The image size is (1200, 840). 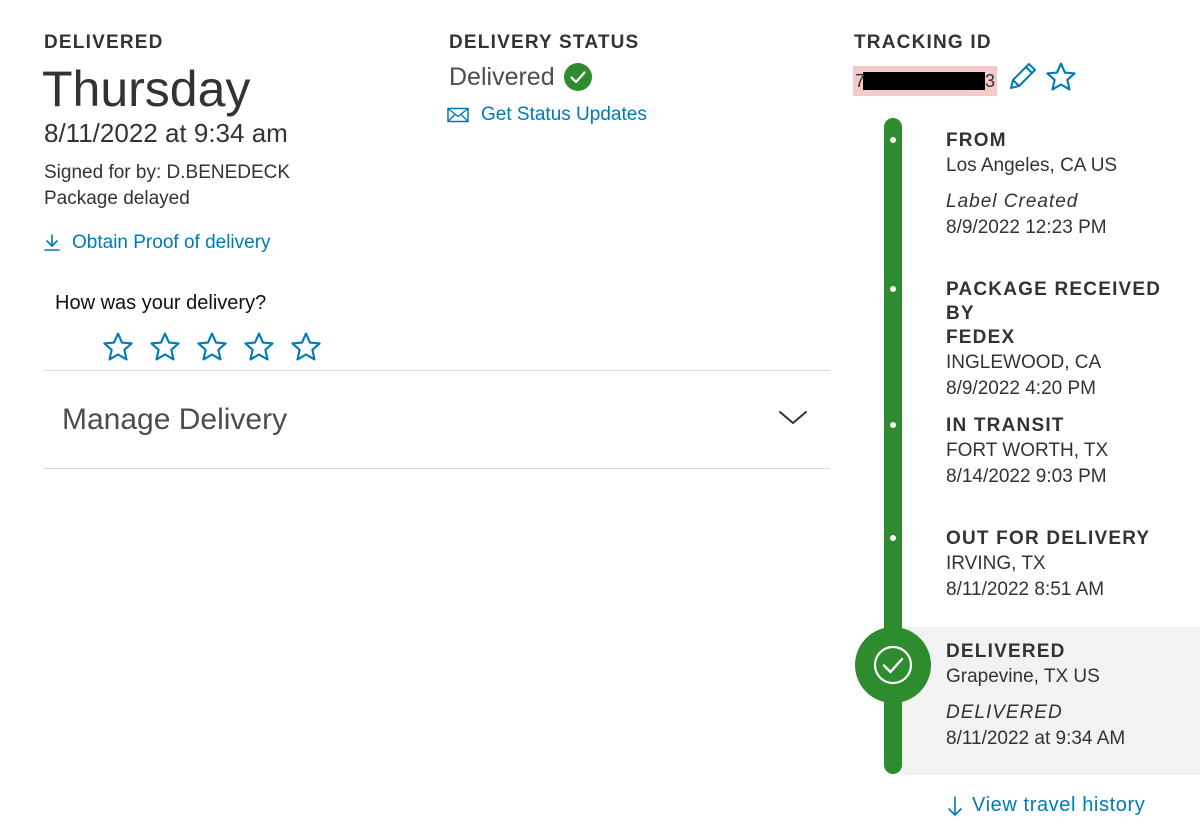 I want to click on tracking-id-value: 7 3, so click(x=925, y=81).